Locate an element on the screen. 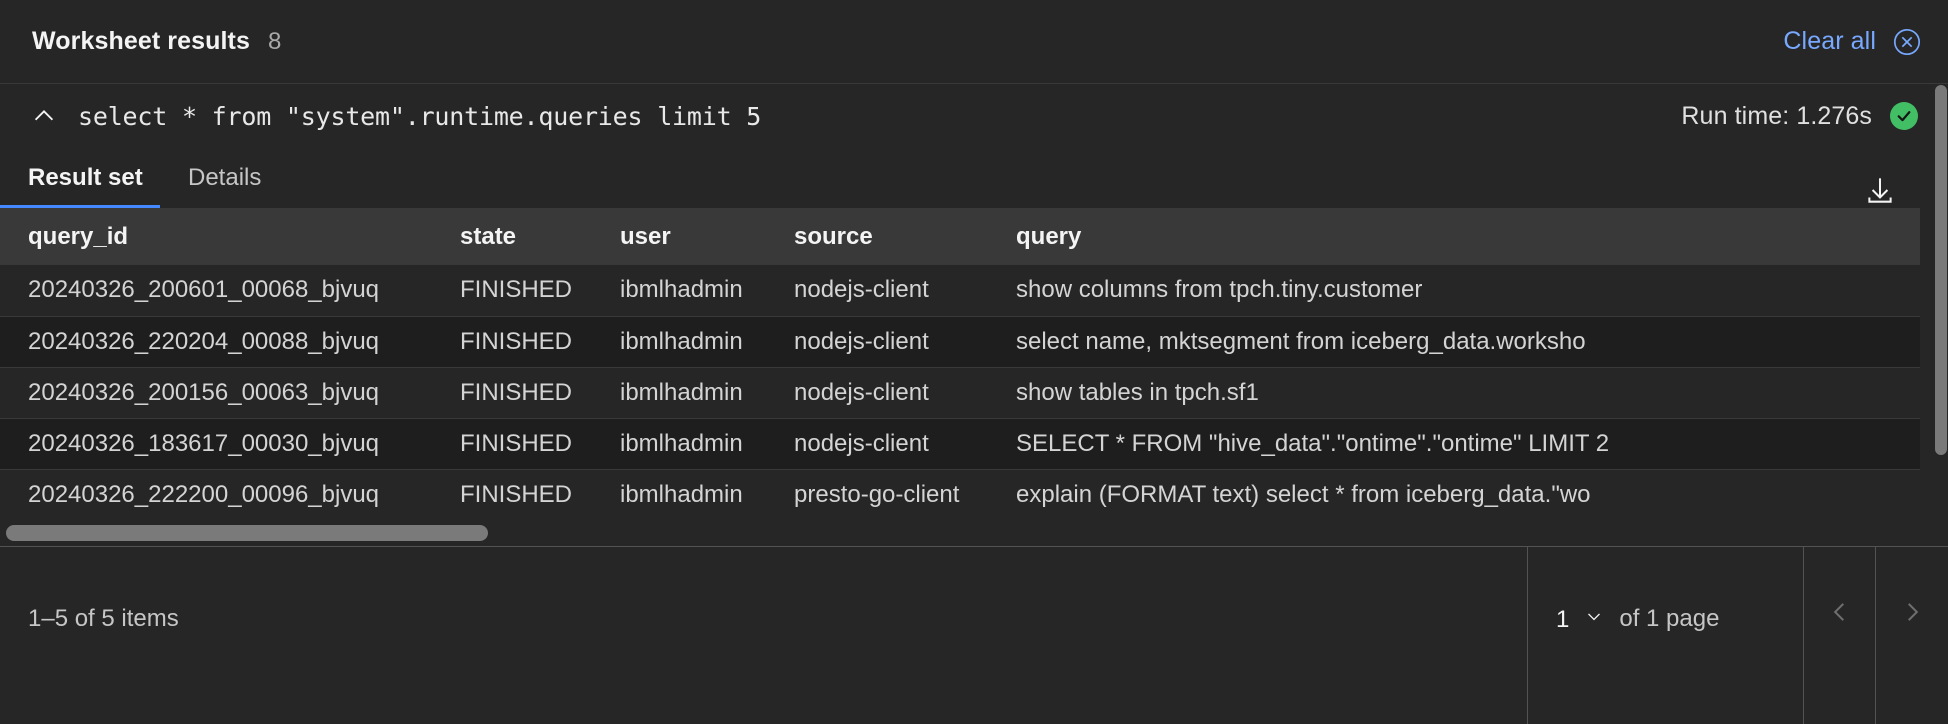  pagination-page-section: 1 of 1 page is located at coordinates (1666, 635).